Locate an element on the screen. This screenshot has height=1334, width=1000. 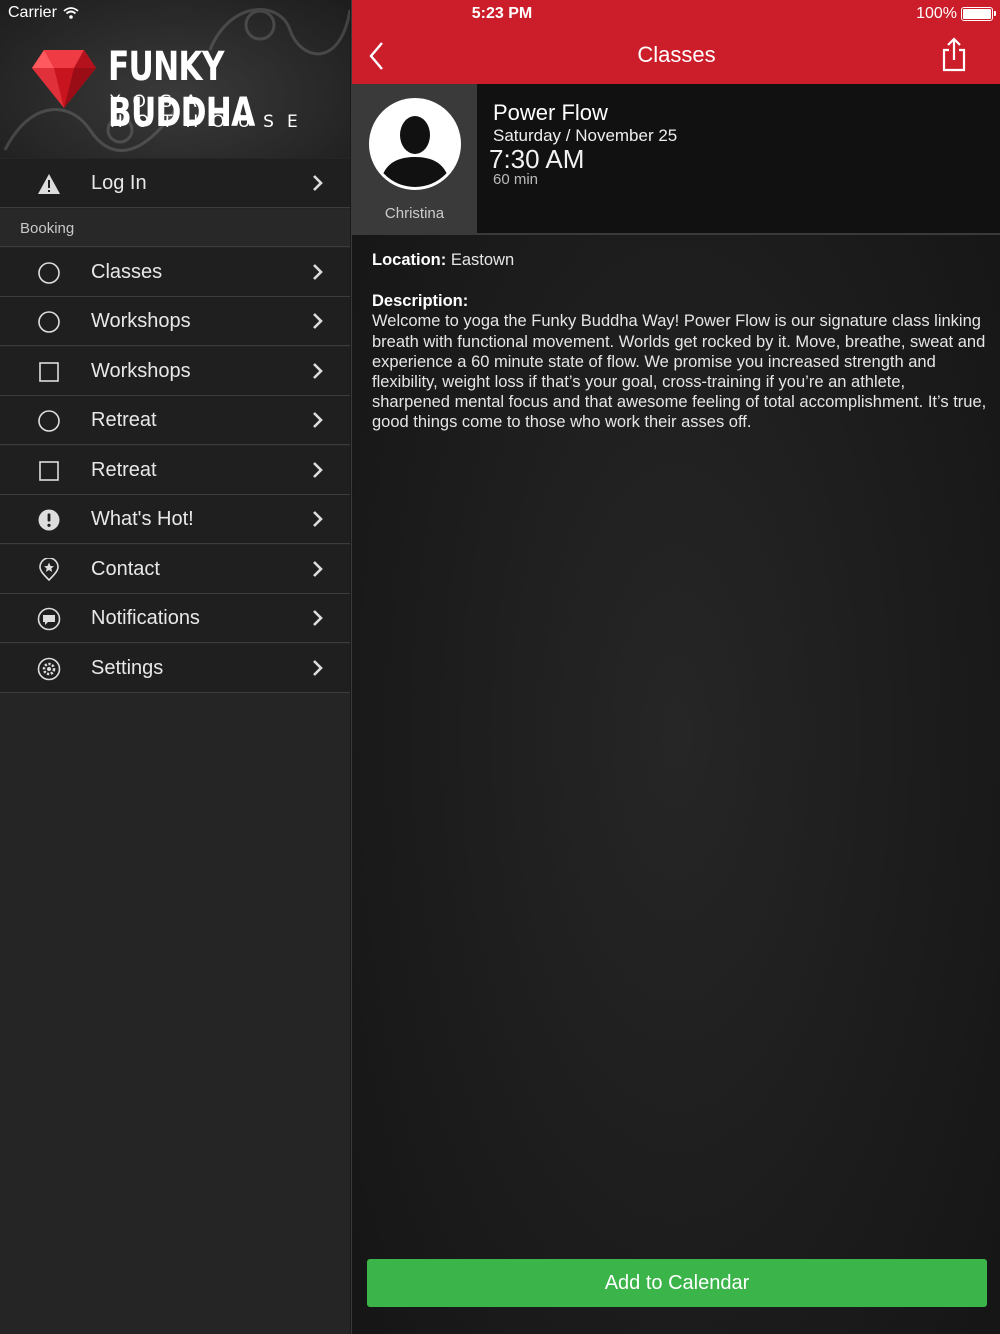
add-to-calendar-button: Add to Calendar is located at coordinates (677, 1283).